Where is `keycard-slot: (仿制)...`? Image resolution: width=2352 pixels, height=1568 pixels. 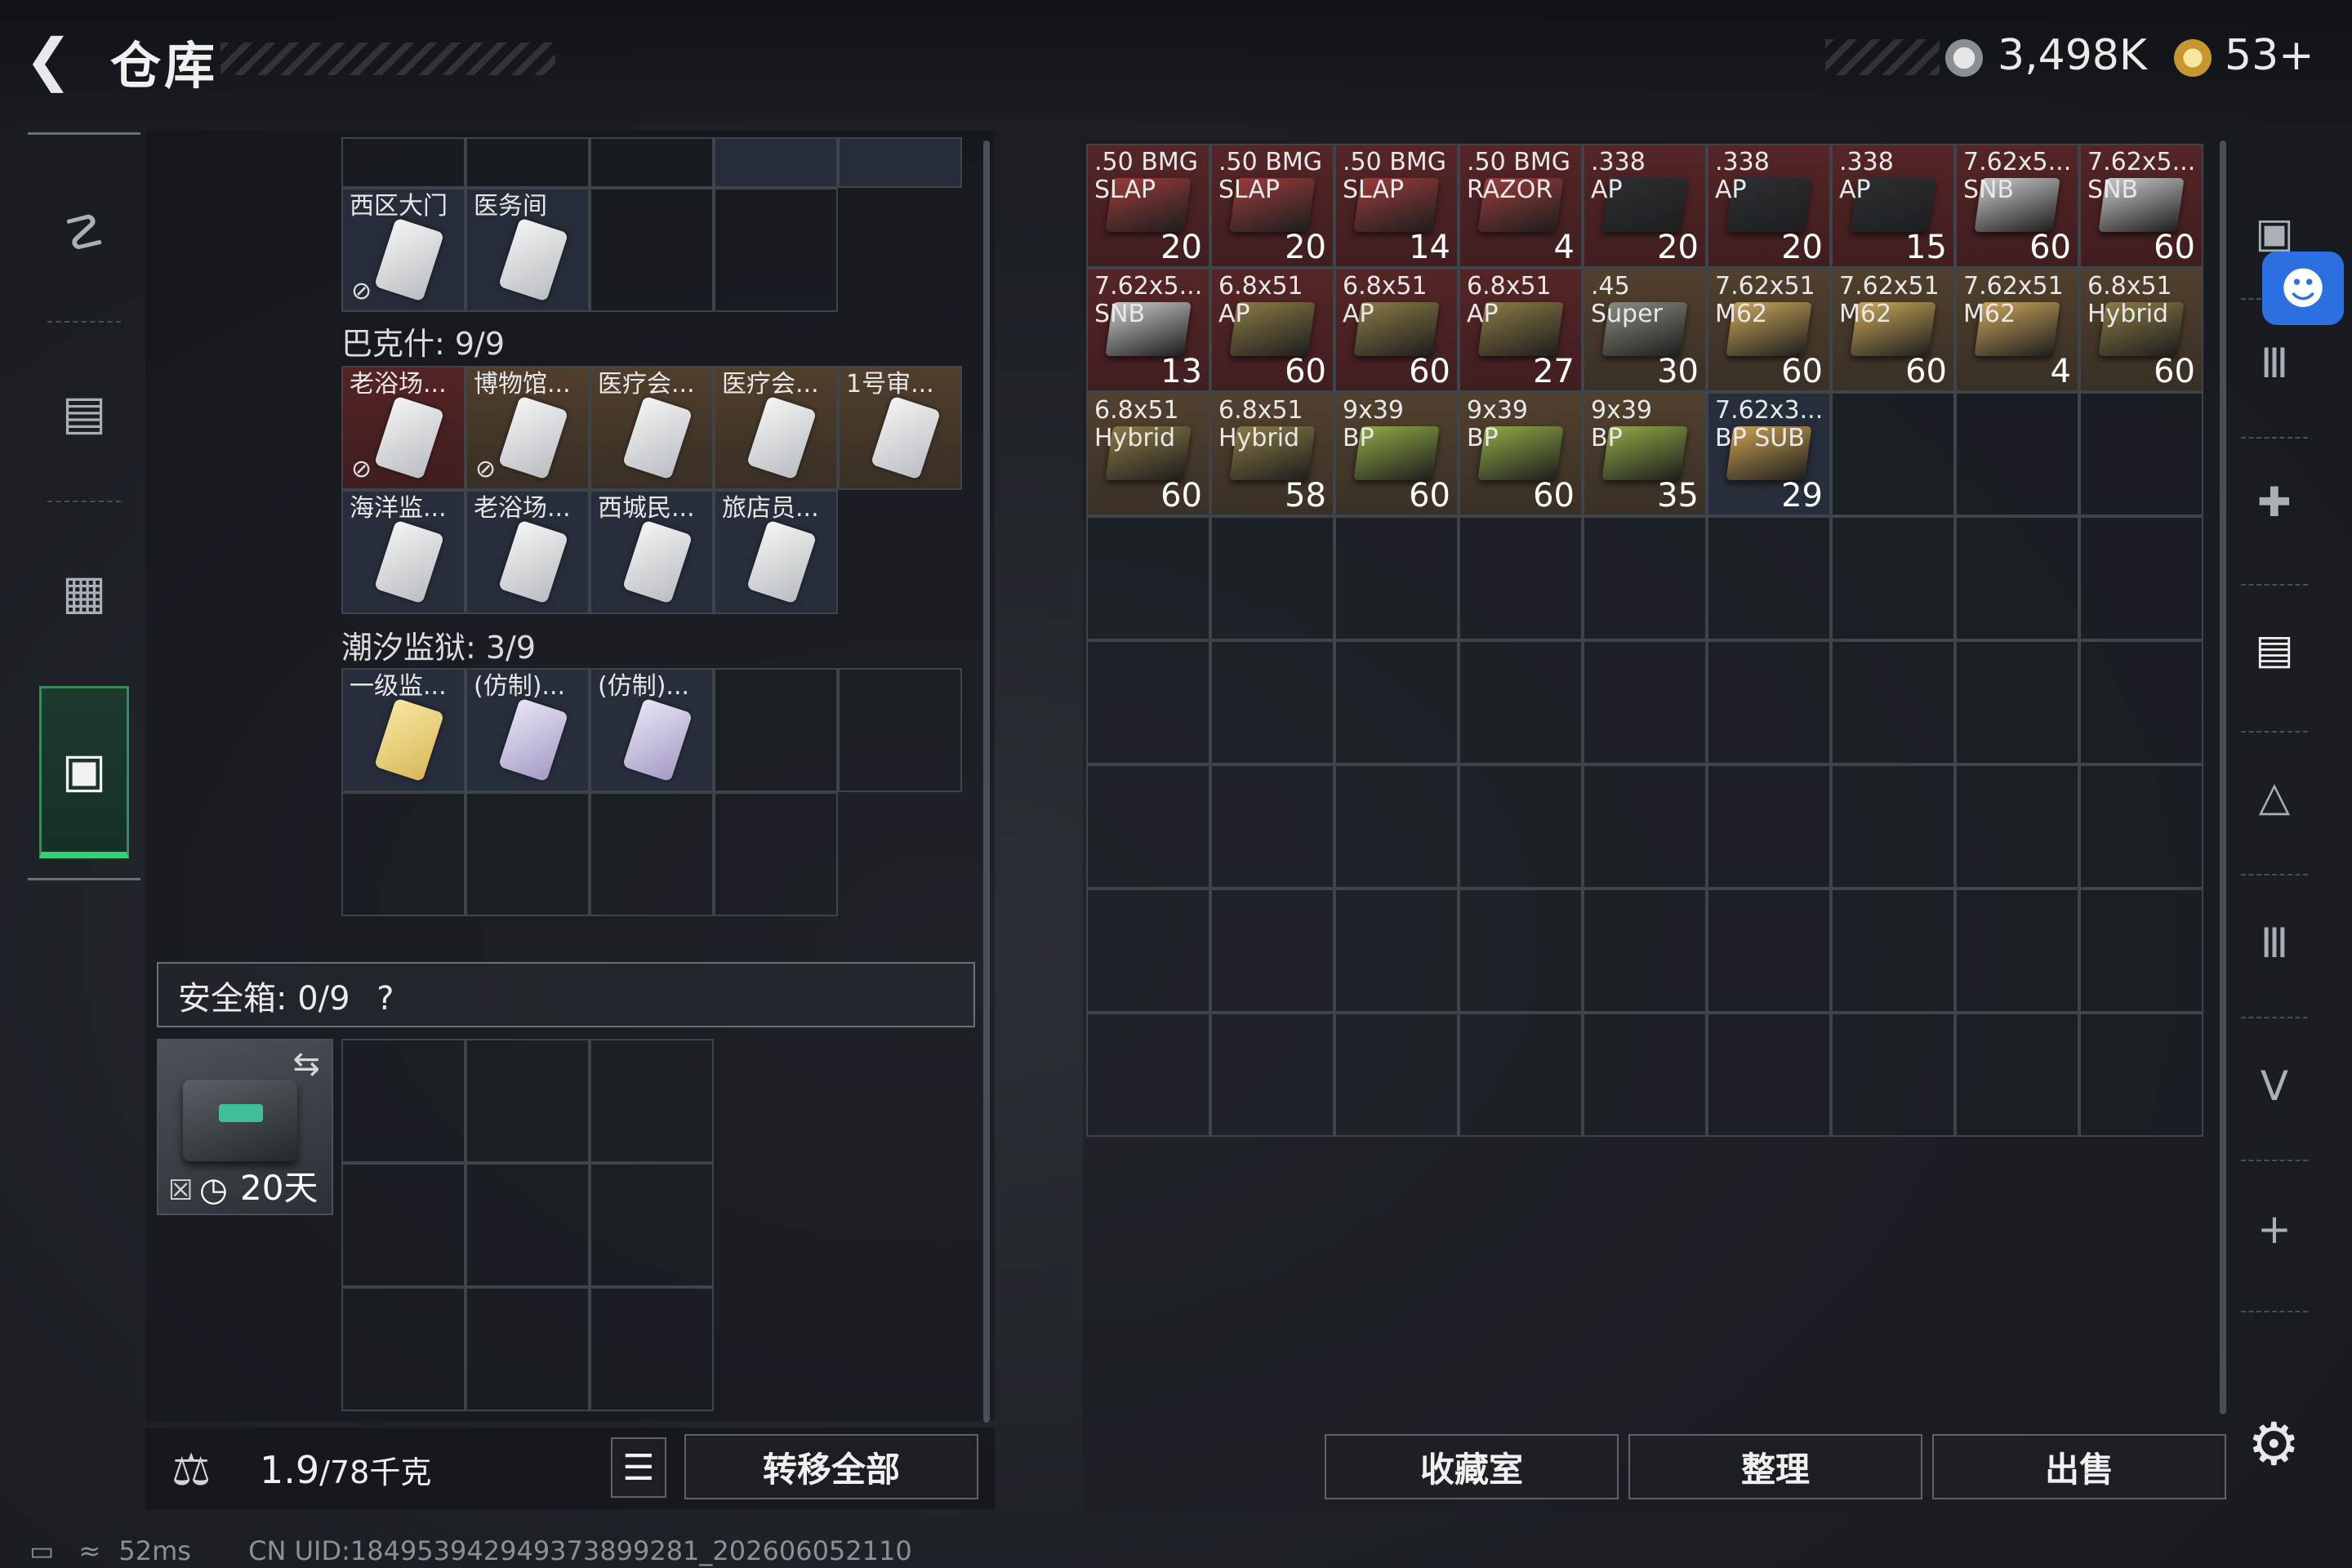 keycard-slot: (仿制)... is located at coordinates (652, 730).